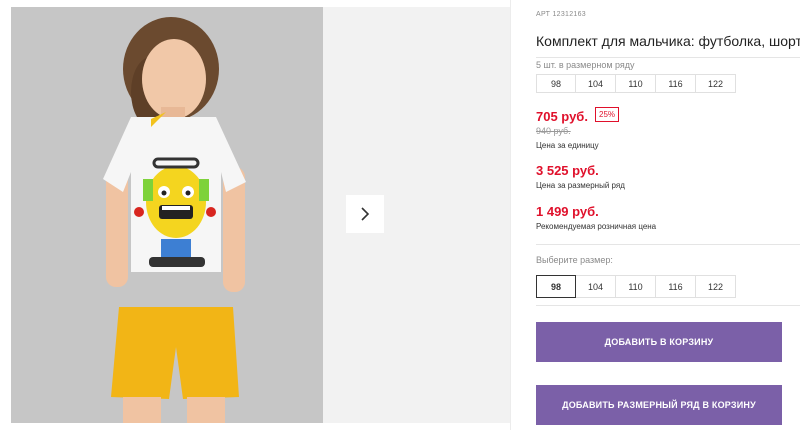  I want to click on retail-price: 1 499 руб., so click(567, 211).